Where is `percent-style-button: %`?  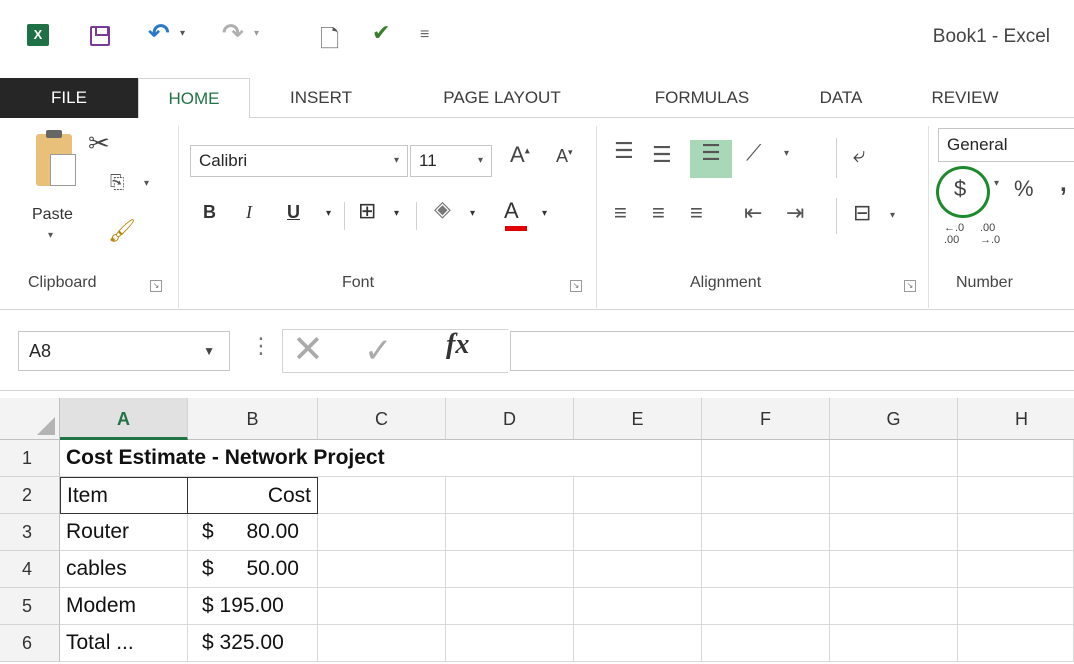 percent-style-button: % is located at coordinates (1024, 189).